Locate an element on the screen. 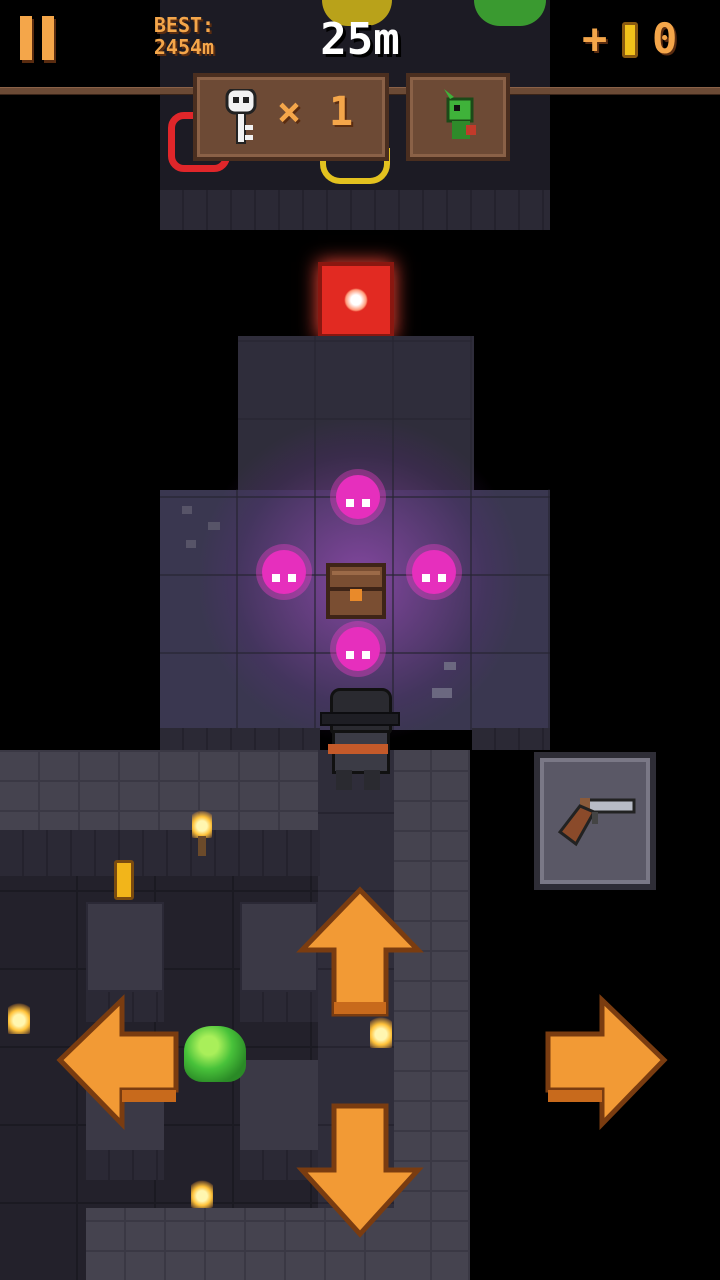 The height and width of the screenshot is (1280, 720). best-score: BEST: 2454m is located at coordinates (184, 36).